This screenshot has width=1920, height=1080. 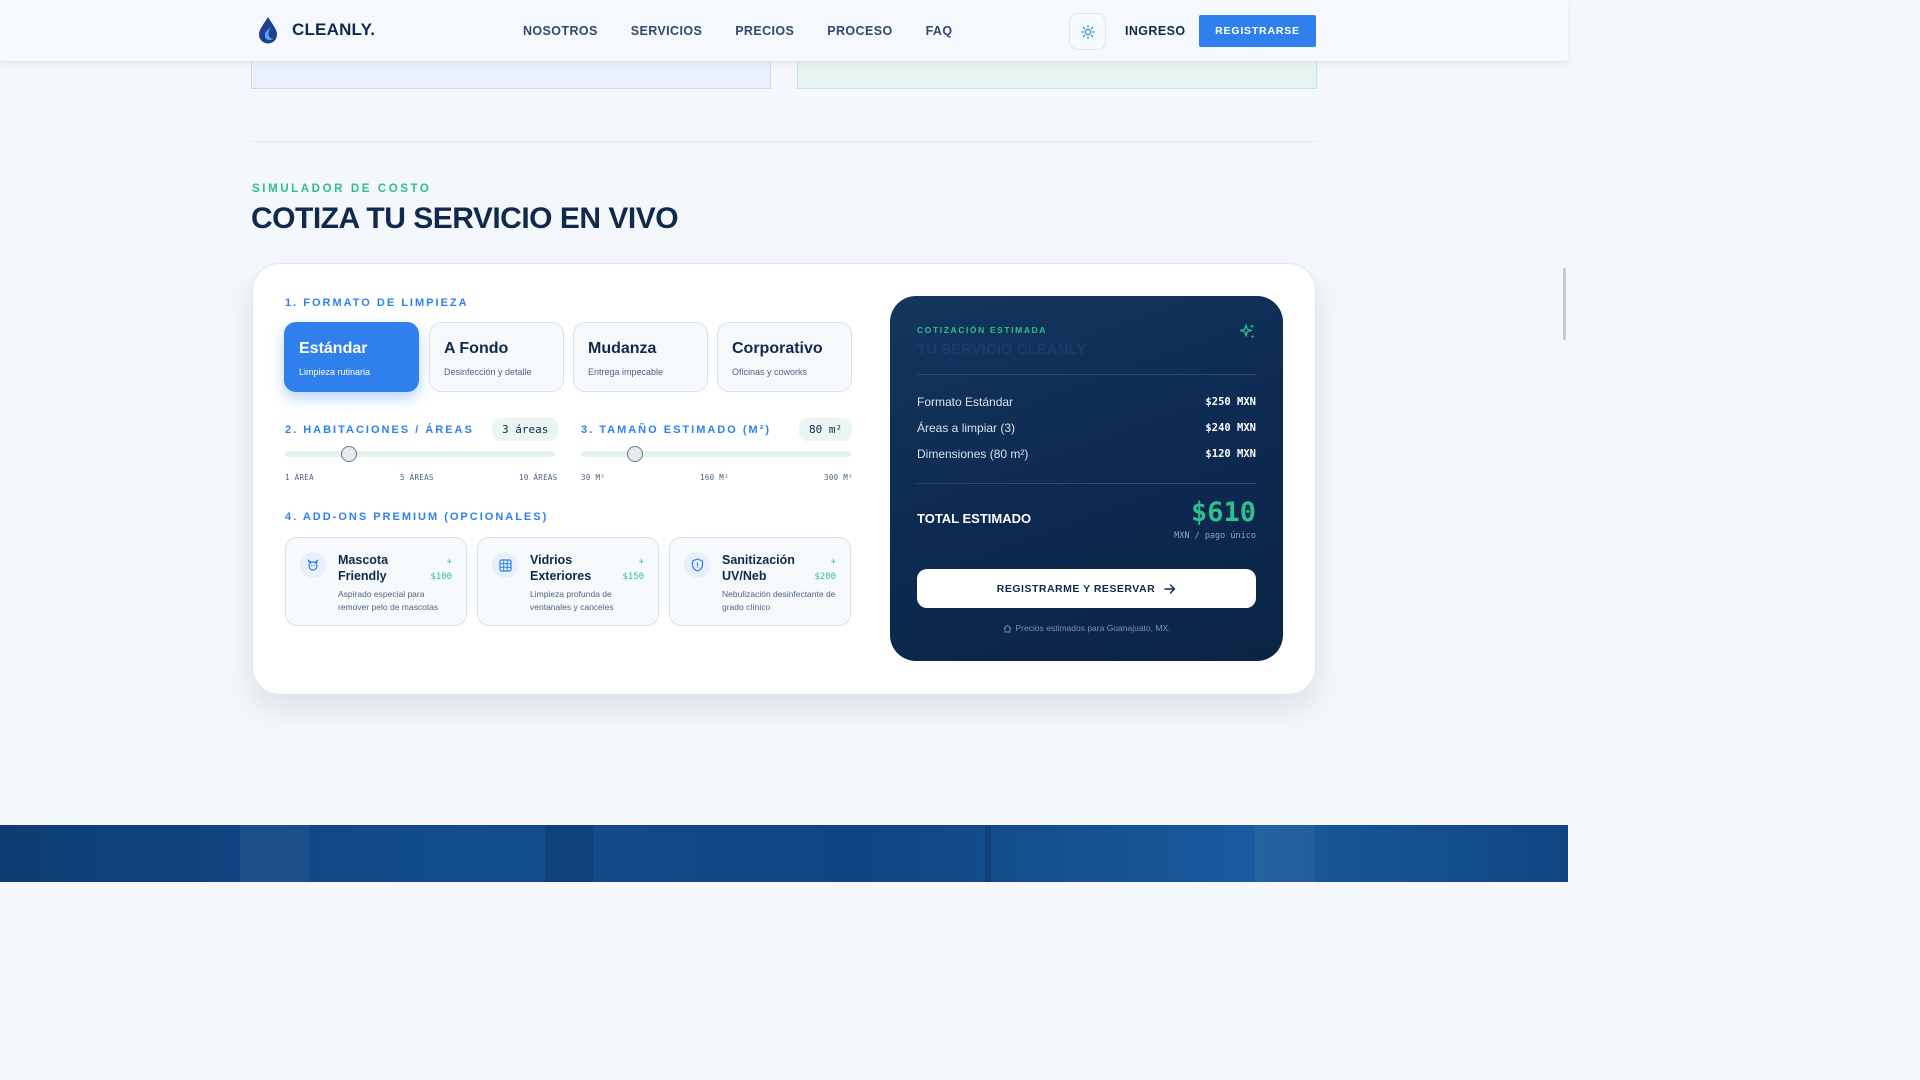 I want to click on size-value-badge: 80 m², so click(x=826, y=429).